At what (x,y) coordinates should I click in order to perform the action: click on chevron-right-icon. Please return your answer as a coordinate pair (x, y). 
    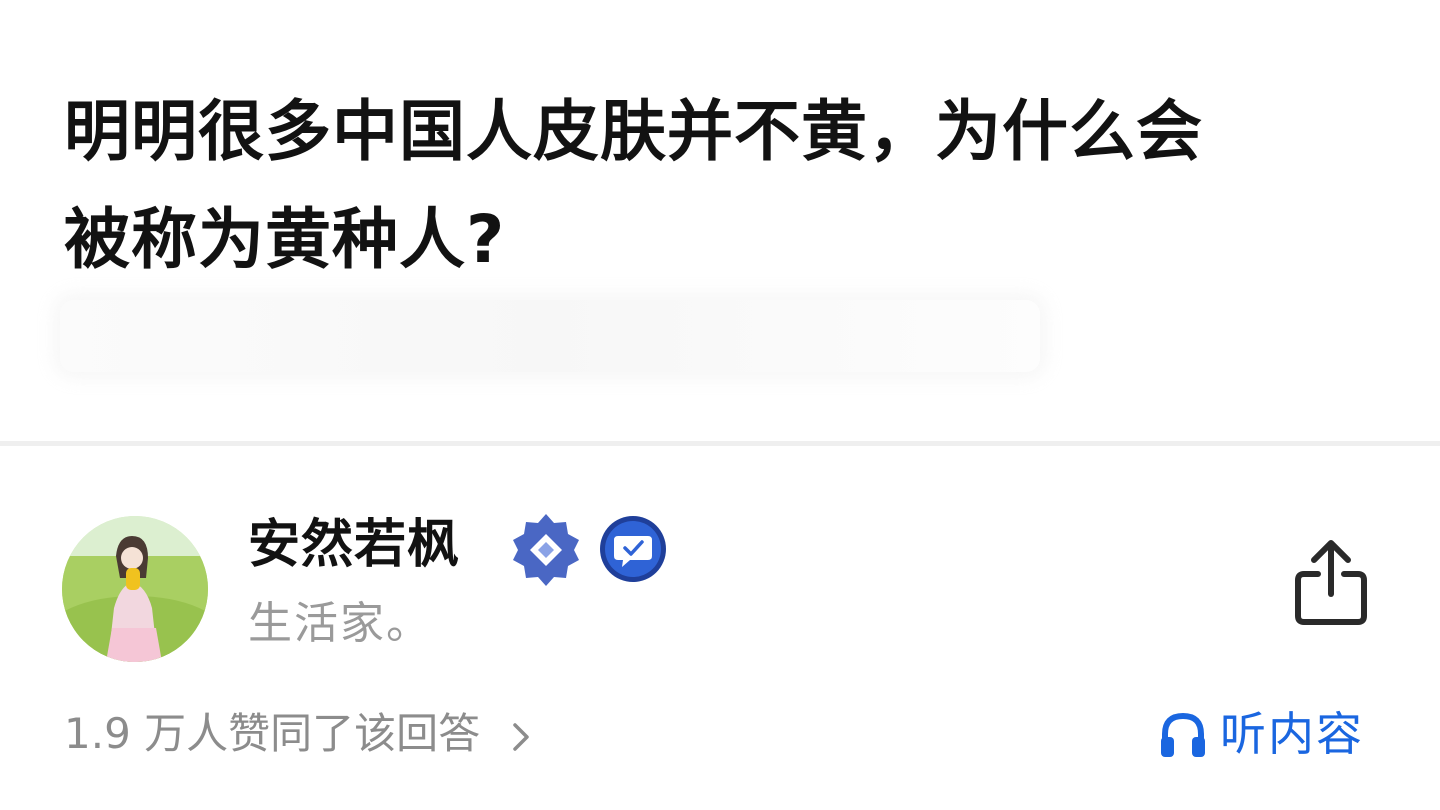
    Looking at the image, I should click on (520, 737).